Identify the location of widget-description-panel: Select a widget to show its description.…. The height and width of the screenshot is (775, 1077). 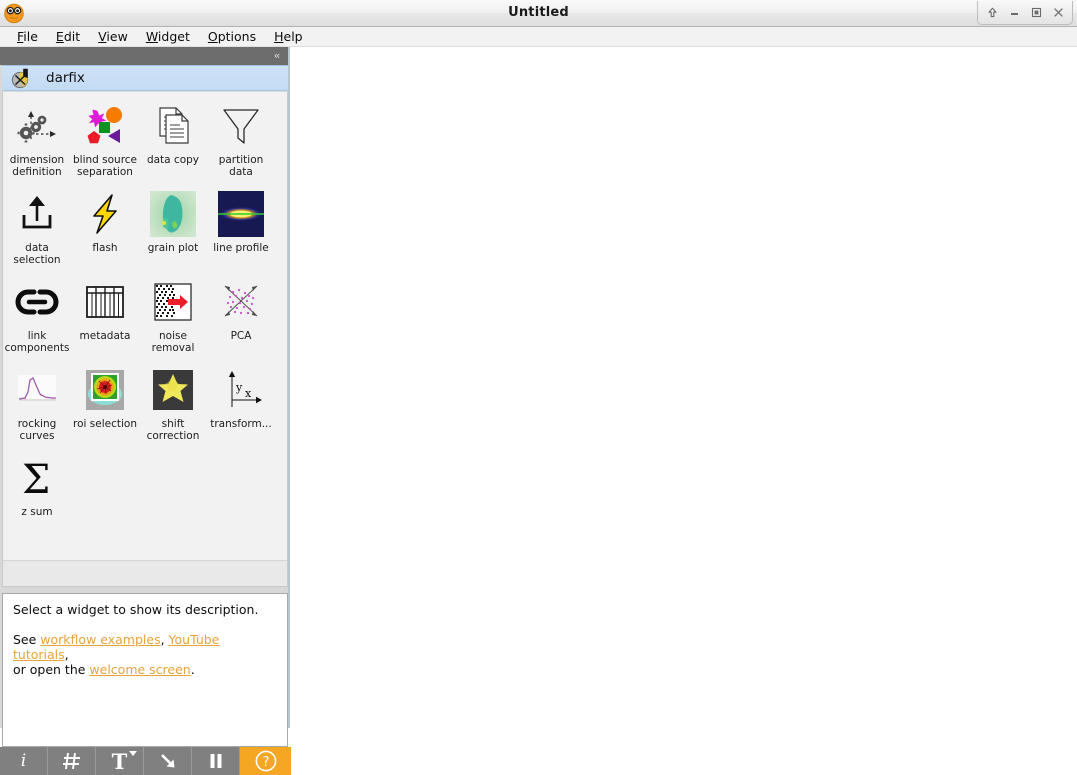
(145, 670).